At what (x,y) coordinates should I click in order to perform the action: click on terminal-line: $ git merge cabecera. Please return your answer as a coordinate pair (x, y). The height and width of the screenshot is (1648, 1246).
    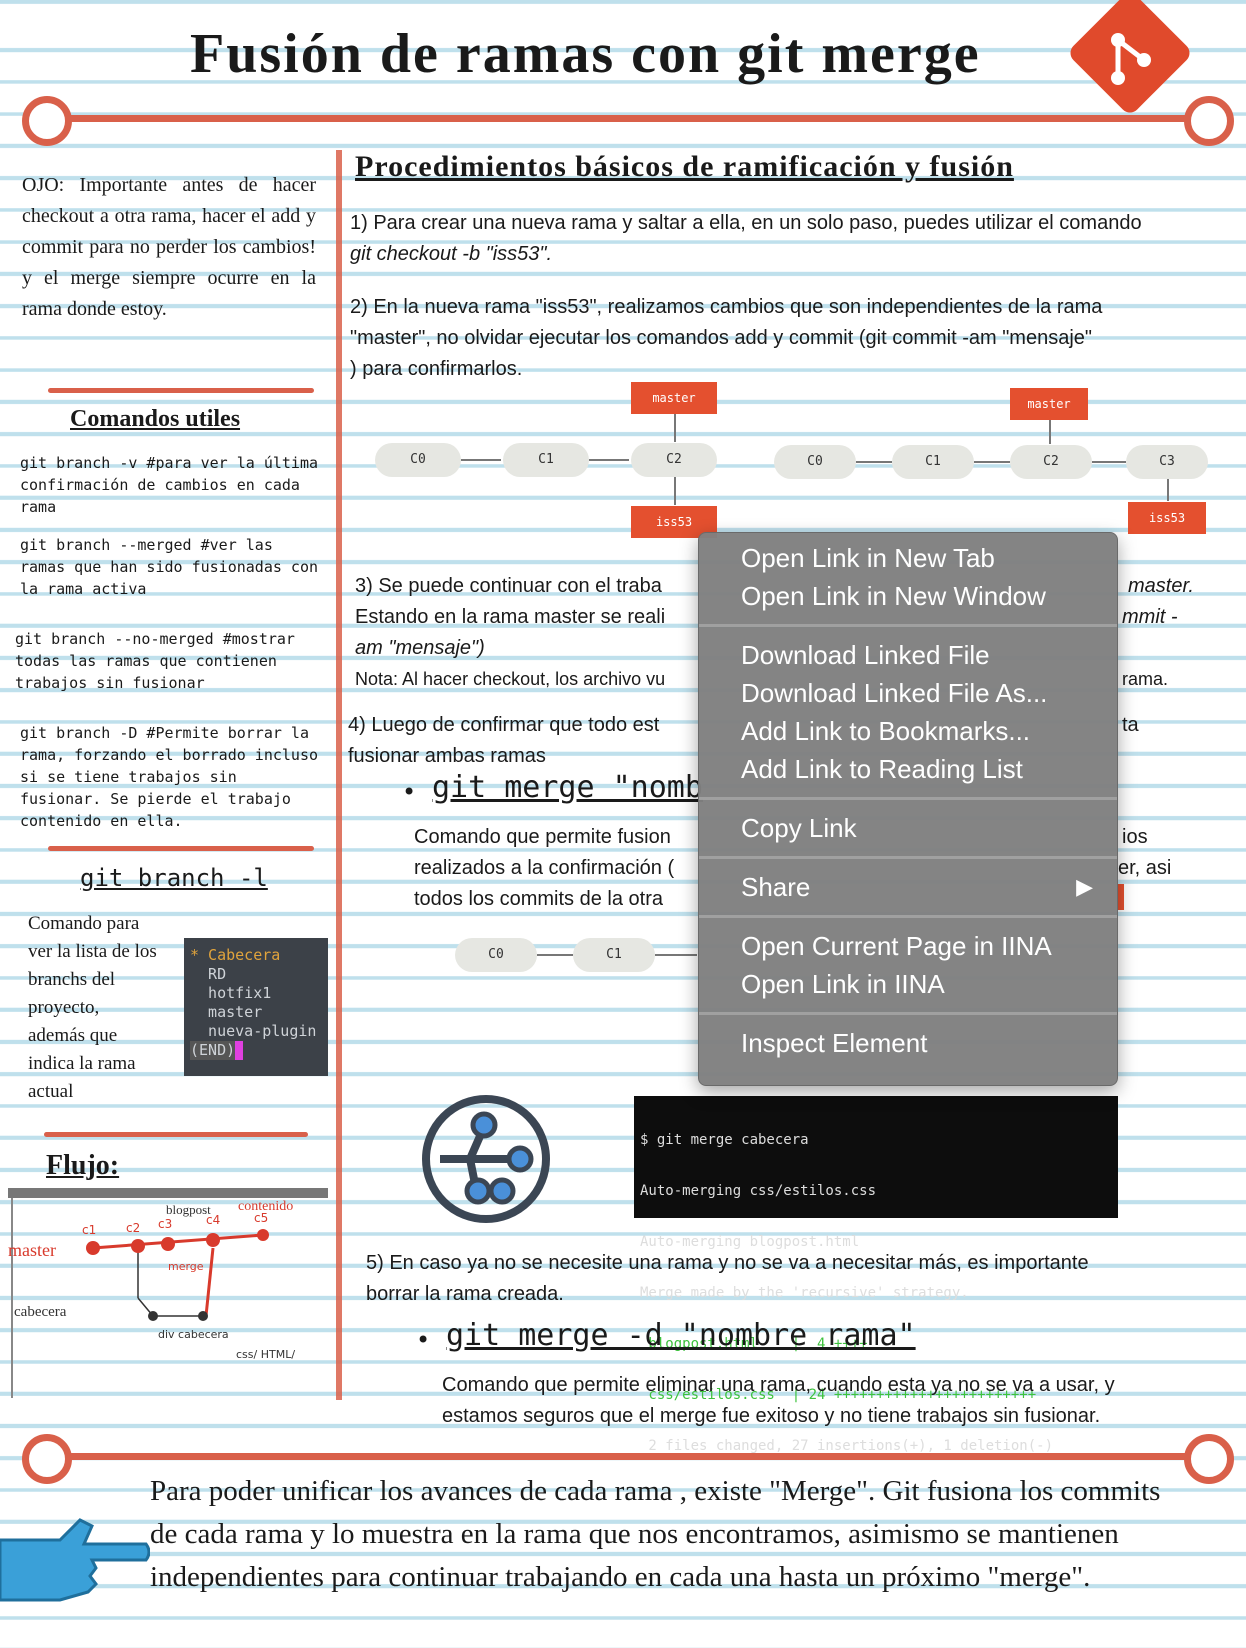
    Looking at the image, I should click on (724, 1140).